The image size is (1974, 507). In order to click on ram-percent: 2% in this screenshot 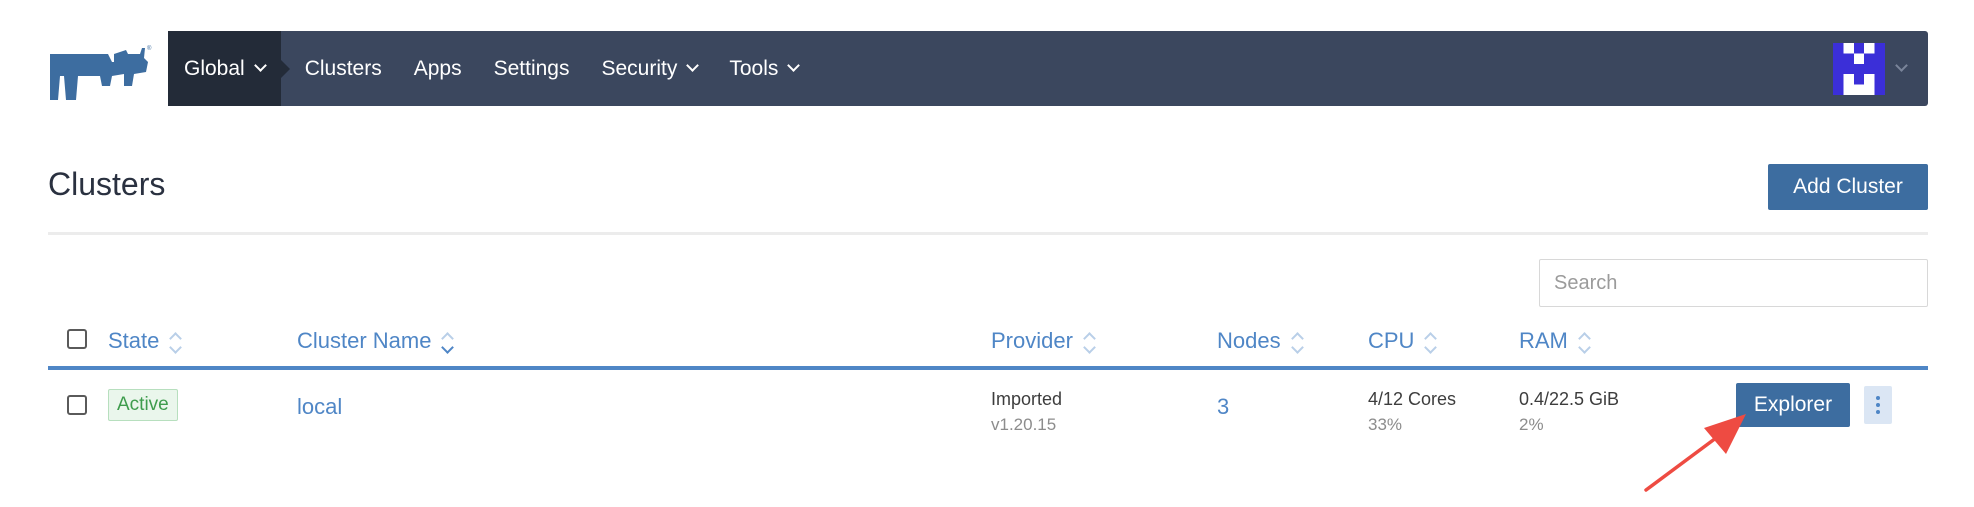, I will do `click(1531, 424)`.